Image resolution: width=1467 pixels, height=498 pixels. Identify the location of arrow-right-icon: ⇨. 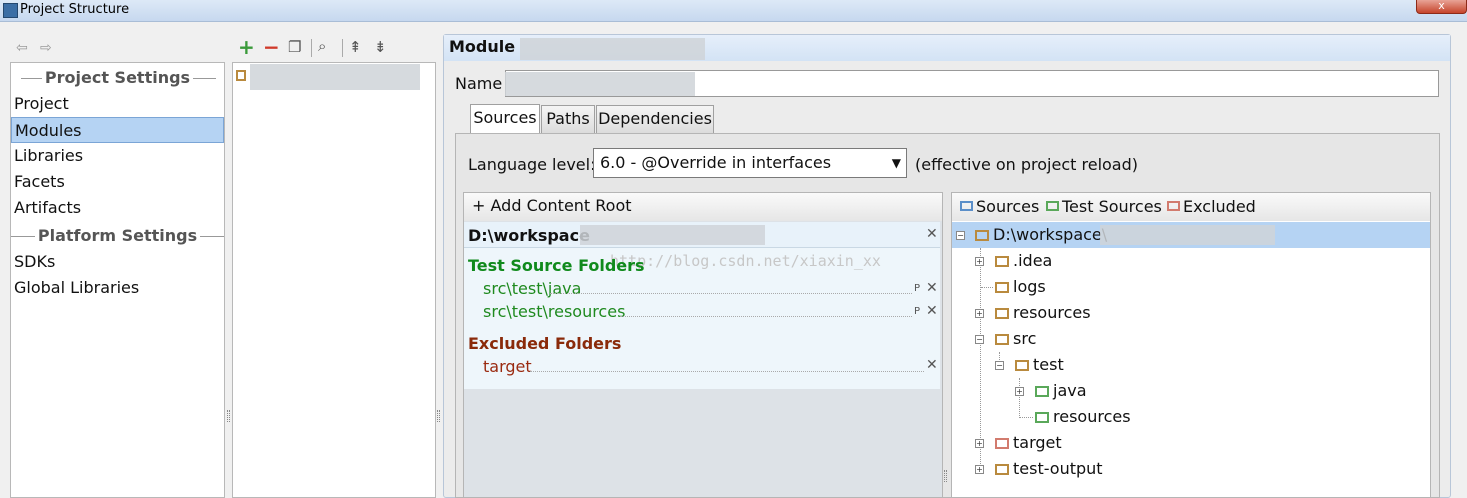
(46, 48).